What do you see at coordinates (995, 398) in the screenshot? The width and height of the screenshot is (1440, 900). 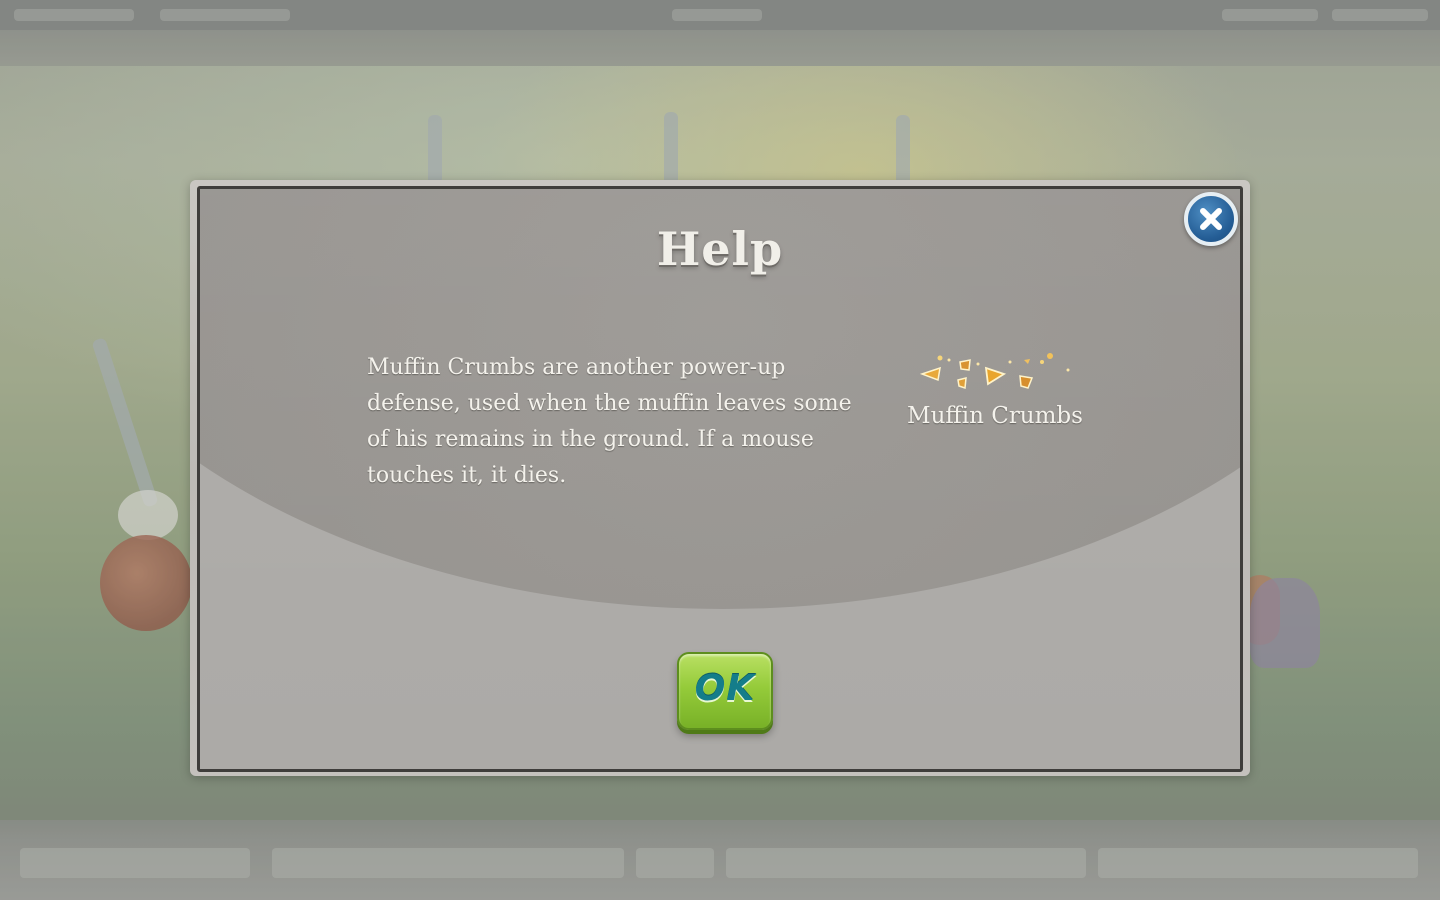 I see `powerup-item: Muffin Crumbs` at bounding box center [995, 398].